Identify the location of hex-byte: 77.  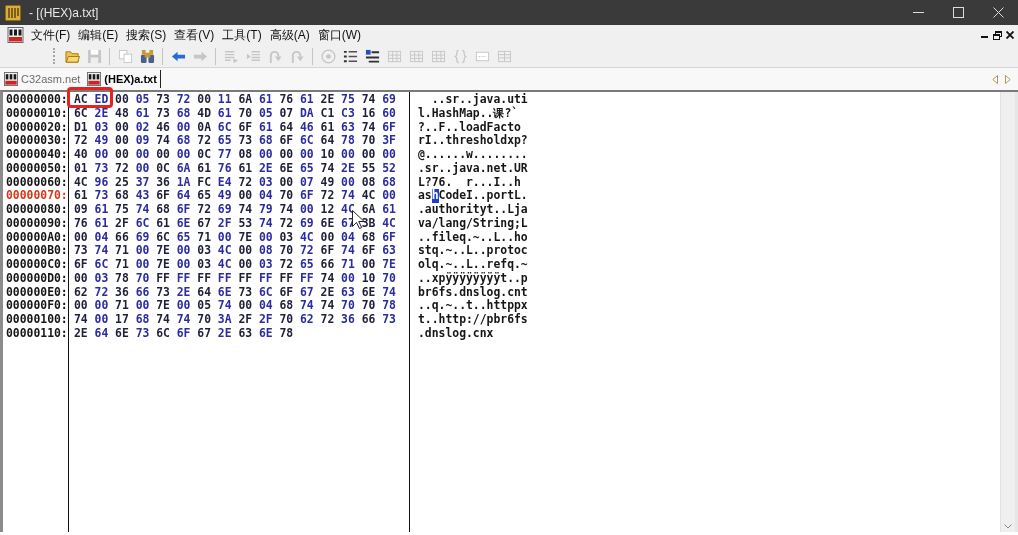
(224, 155).